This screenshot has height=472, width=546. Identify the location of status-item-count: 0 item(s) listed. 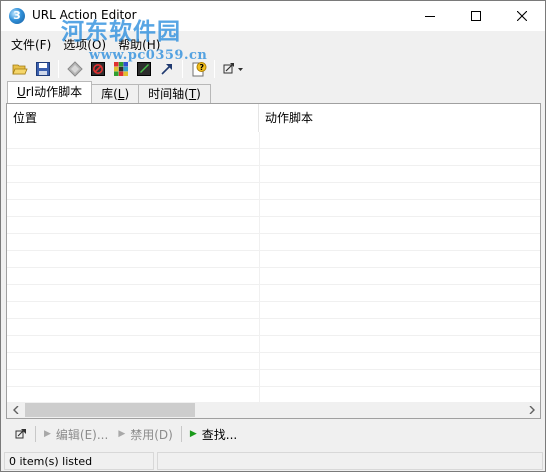
(79, 461).